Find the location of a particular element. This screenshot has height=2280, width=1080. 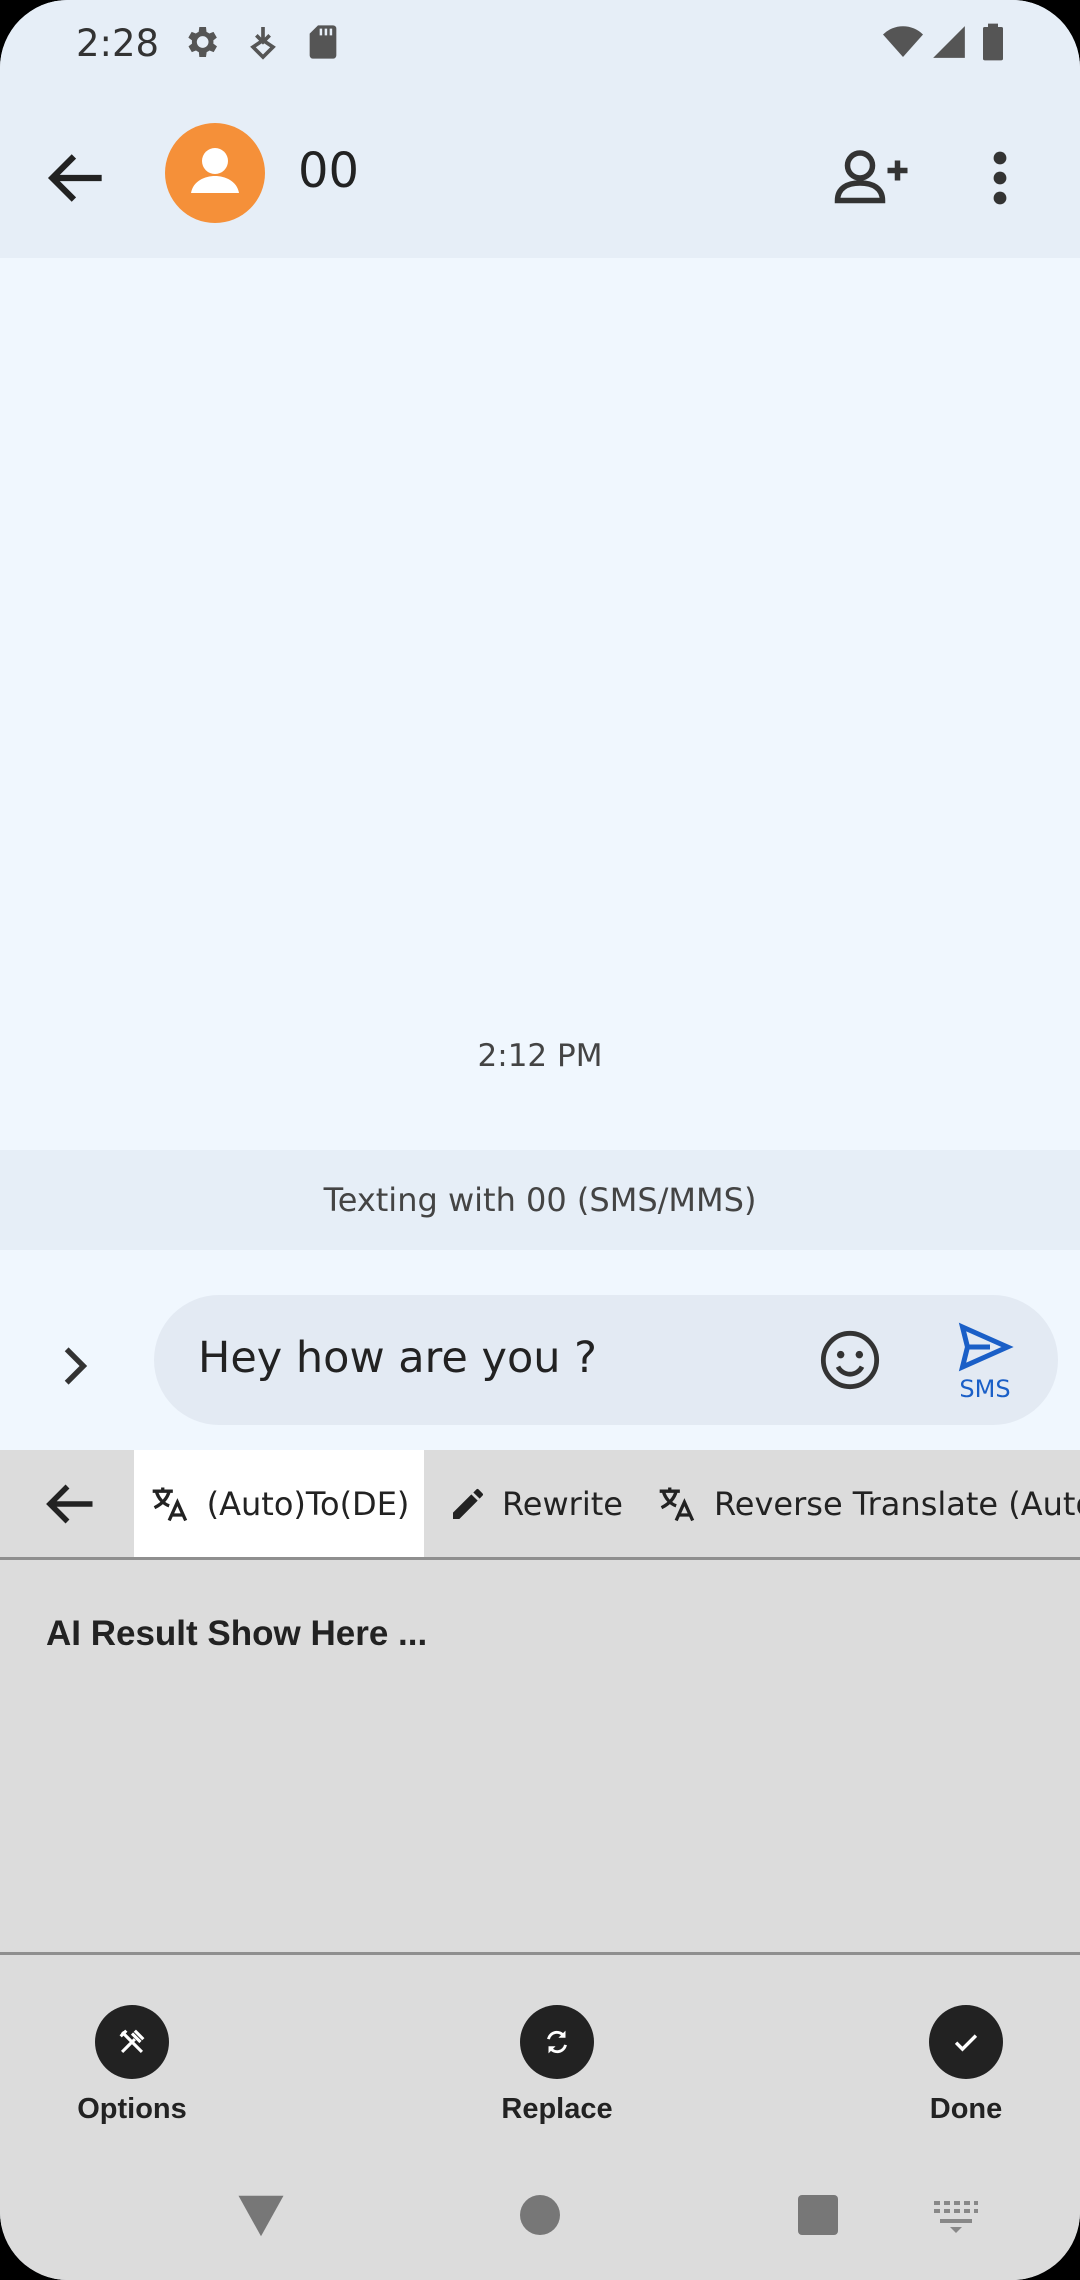

replace-label: Replace is located at coordinates (557, 2109).